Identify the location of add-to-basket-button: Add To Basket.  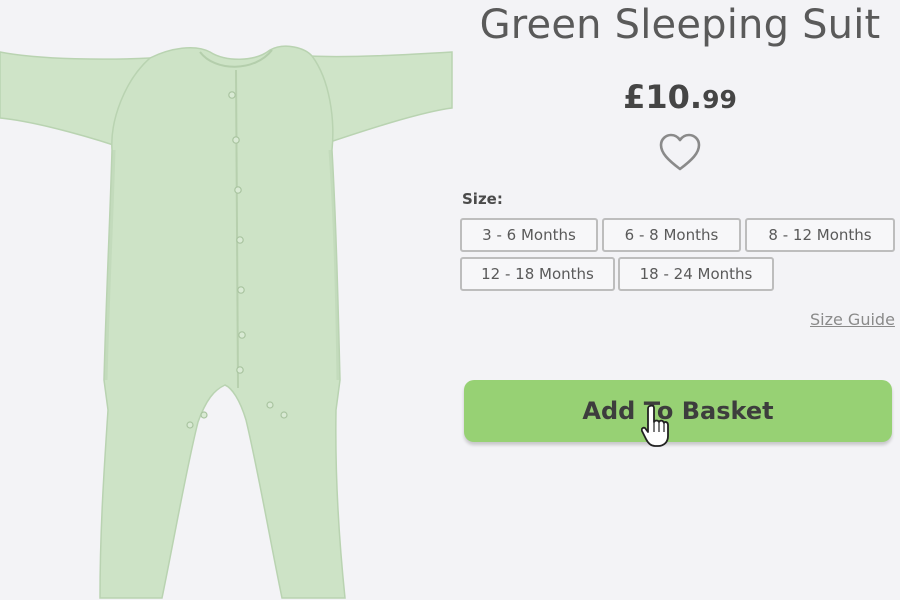
(678, 411).